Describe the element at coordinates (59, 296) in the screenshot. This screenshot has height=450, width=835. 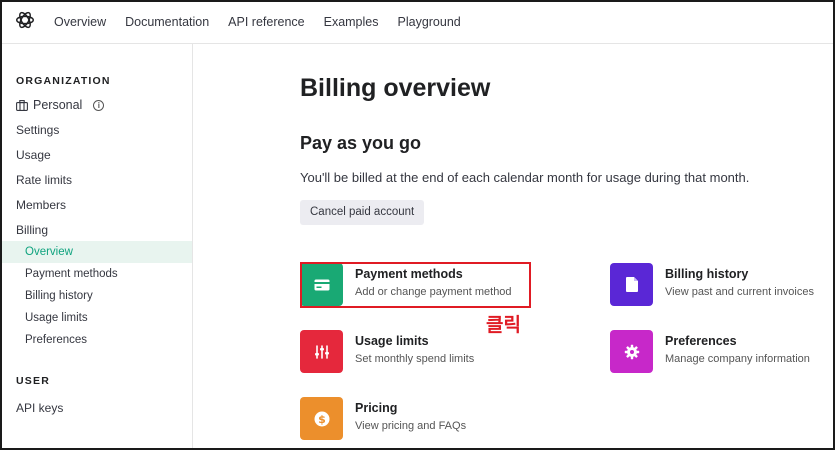
I see `sidebar-subitem-billing-history: Billing history` at that location.